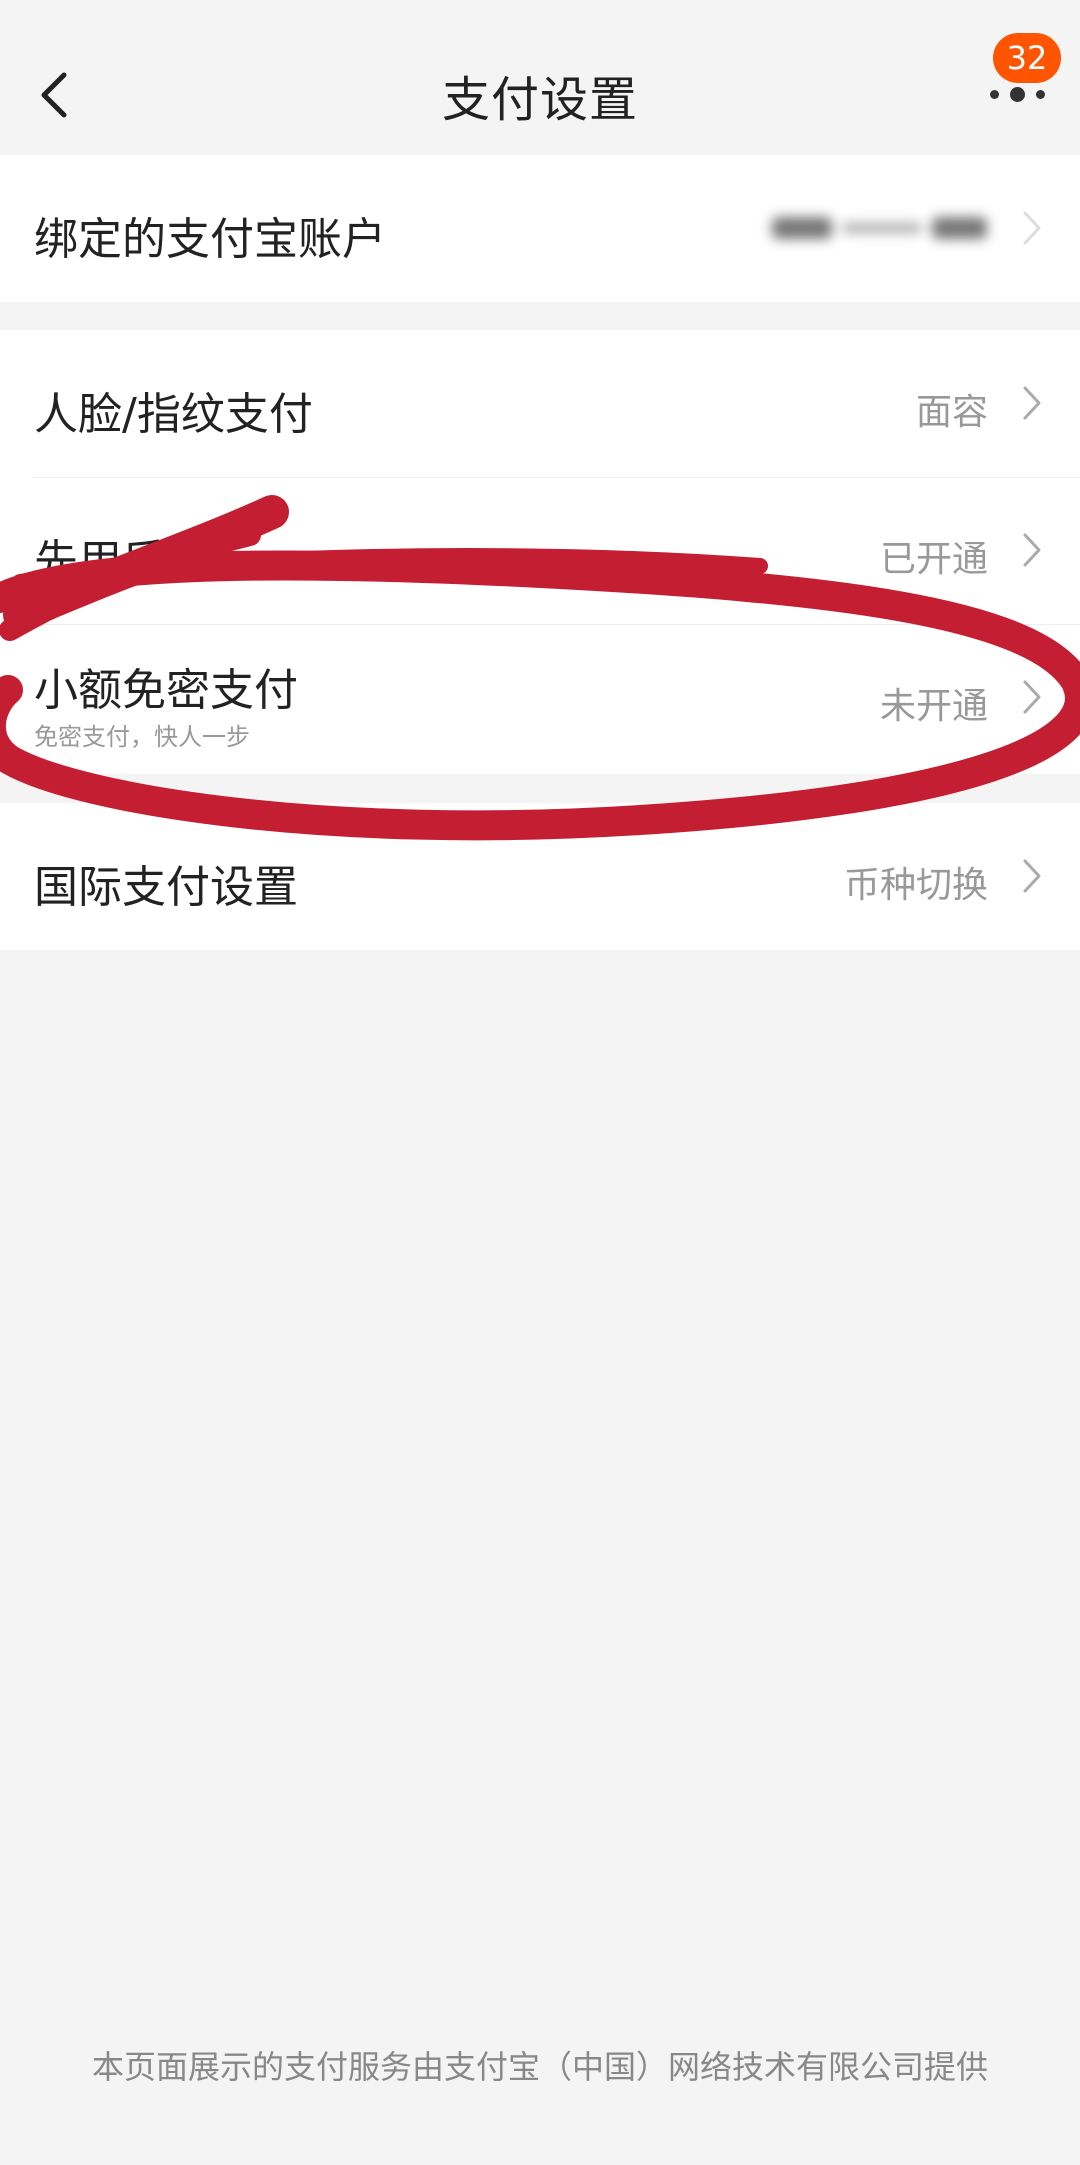 The height and width of the screenshot is (2165, 1080). What do you see at coordinates (1027, 58) in the screenshot?
I see `notification-badge: 32` at bounding box center [1027, 58].